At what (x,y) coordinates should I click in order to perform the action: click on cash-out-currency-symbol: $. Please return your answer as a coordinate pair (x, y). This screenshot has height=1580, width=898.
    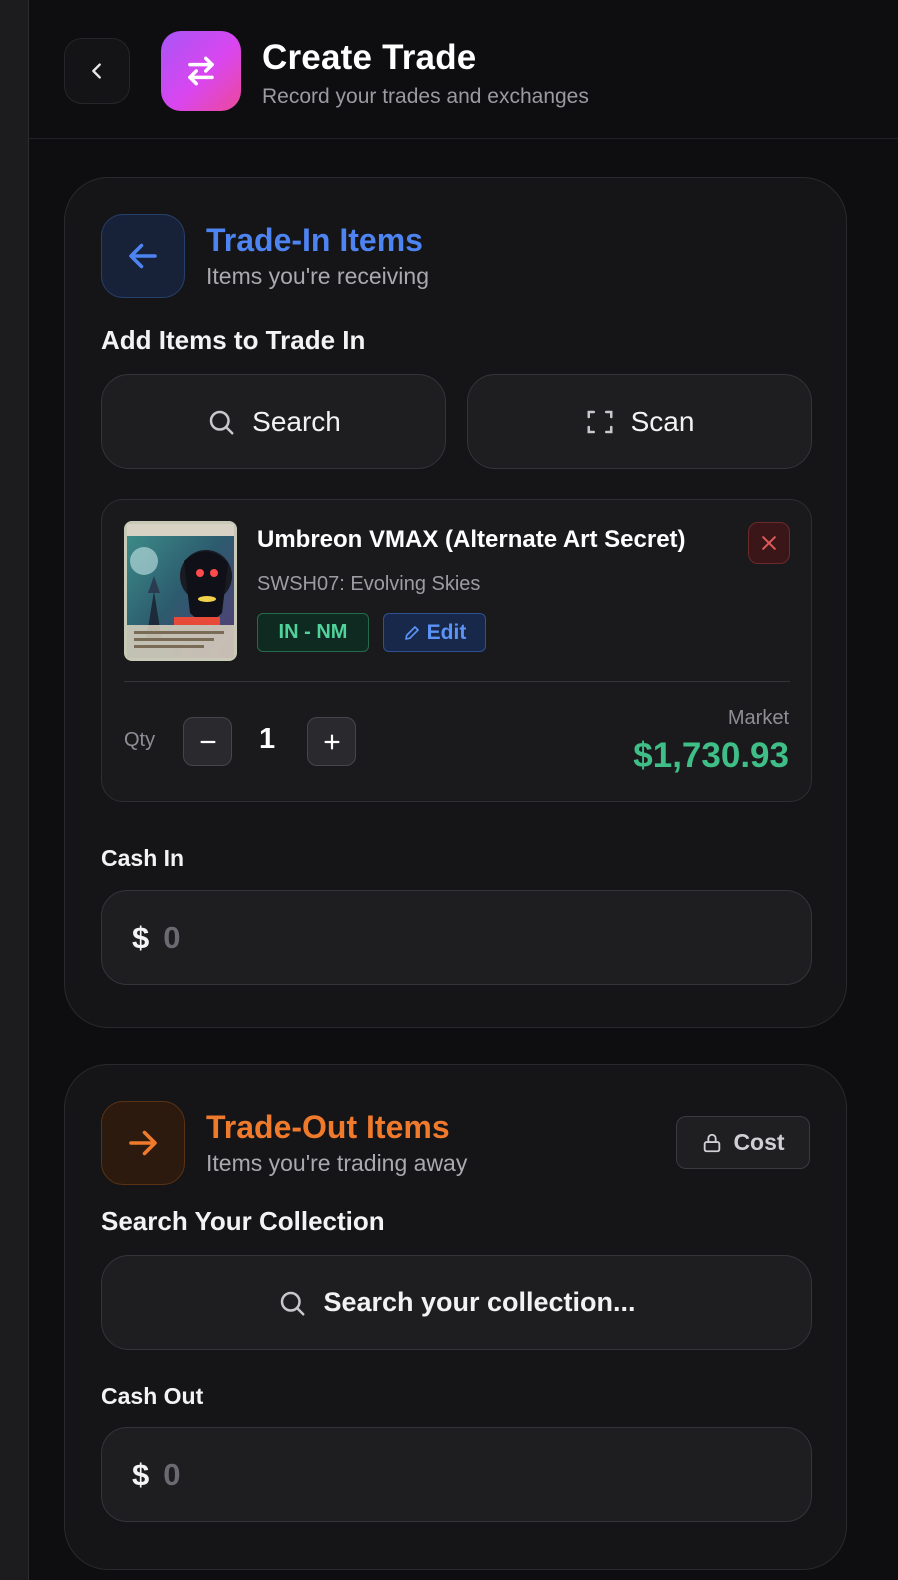
    Looking at the image, I should click on (141, 1474).